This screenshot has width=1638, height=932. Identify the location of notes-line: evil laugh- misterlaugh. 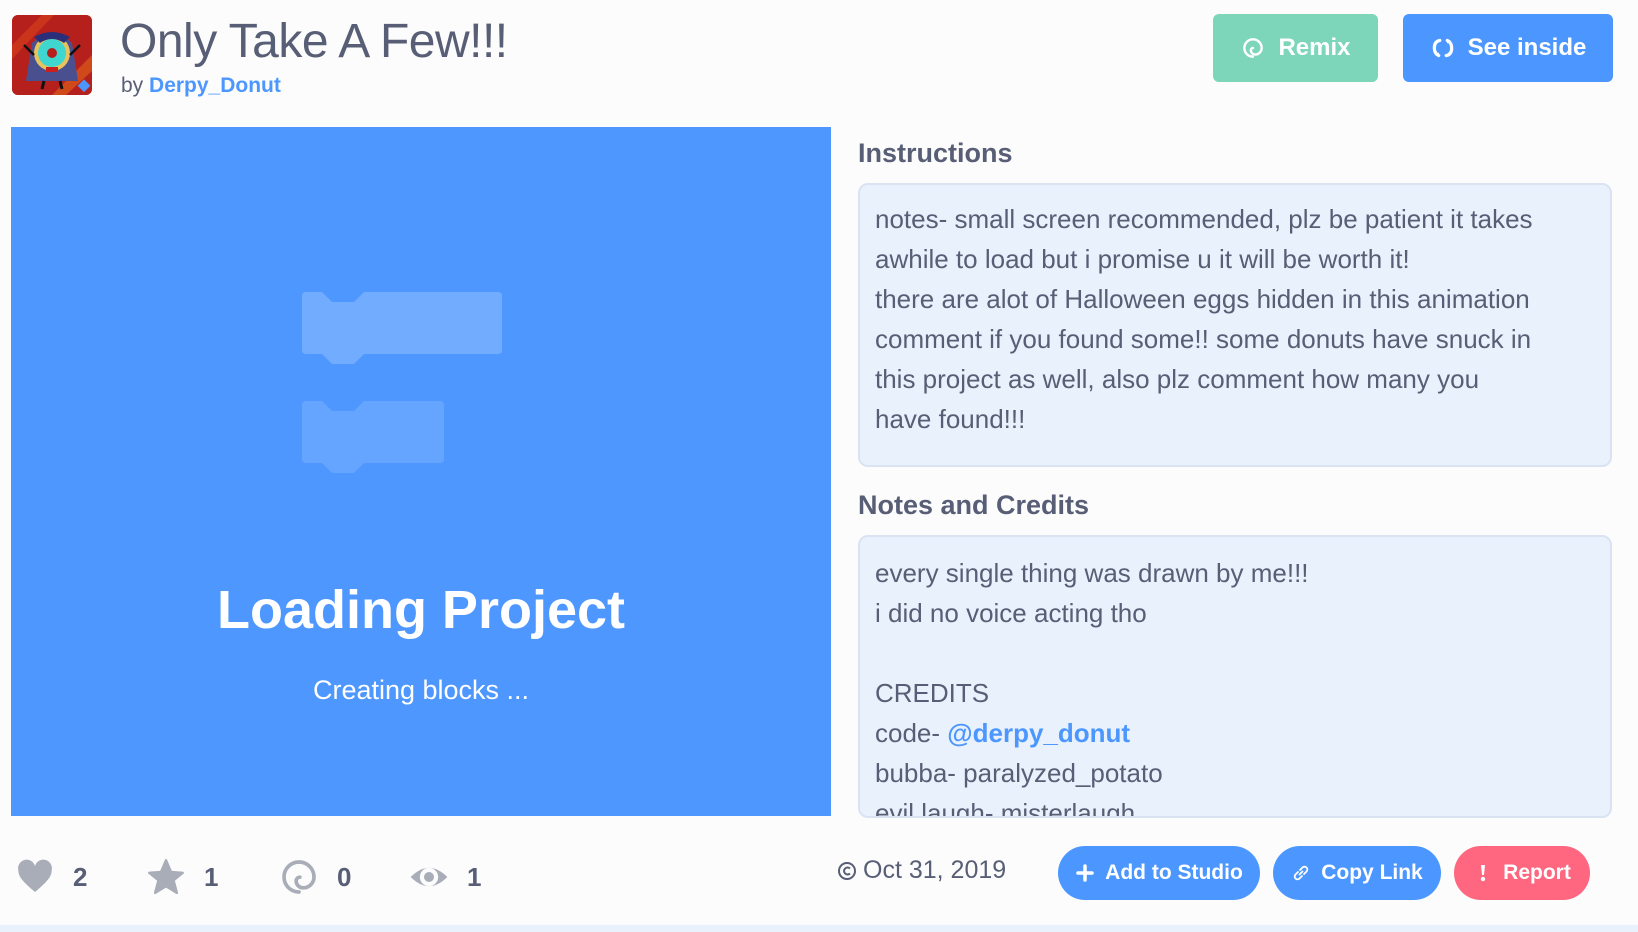
(1005, 808).